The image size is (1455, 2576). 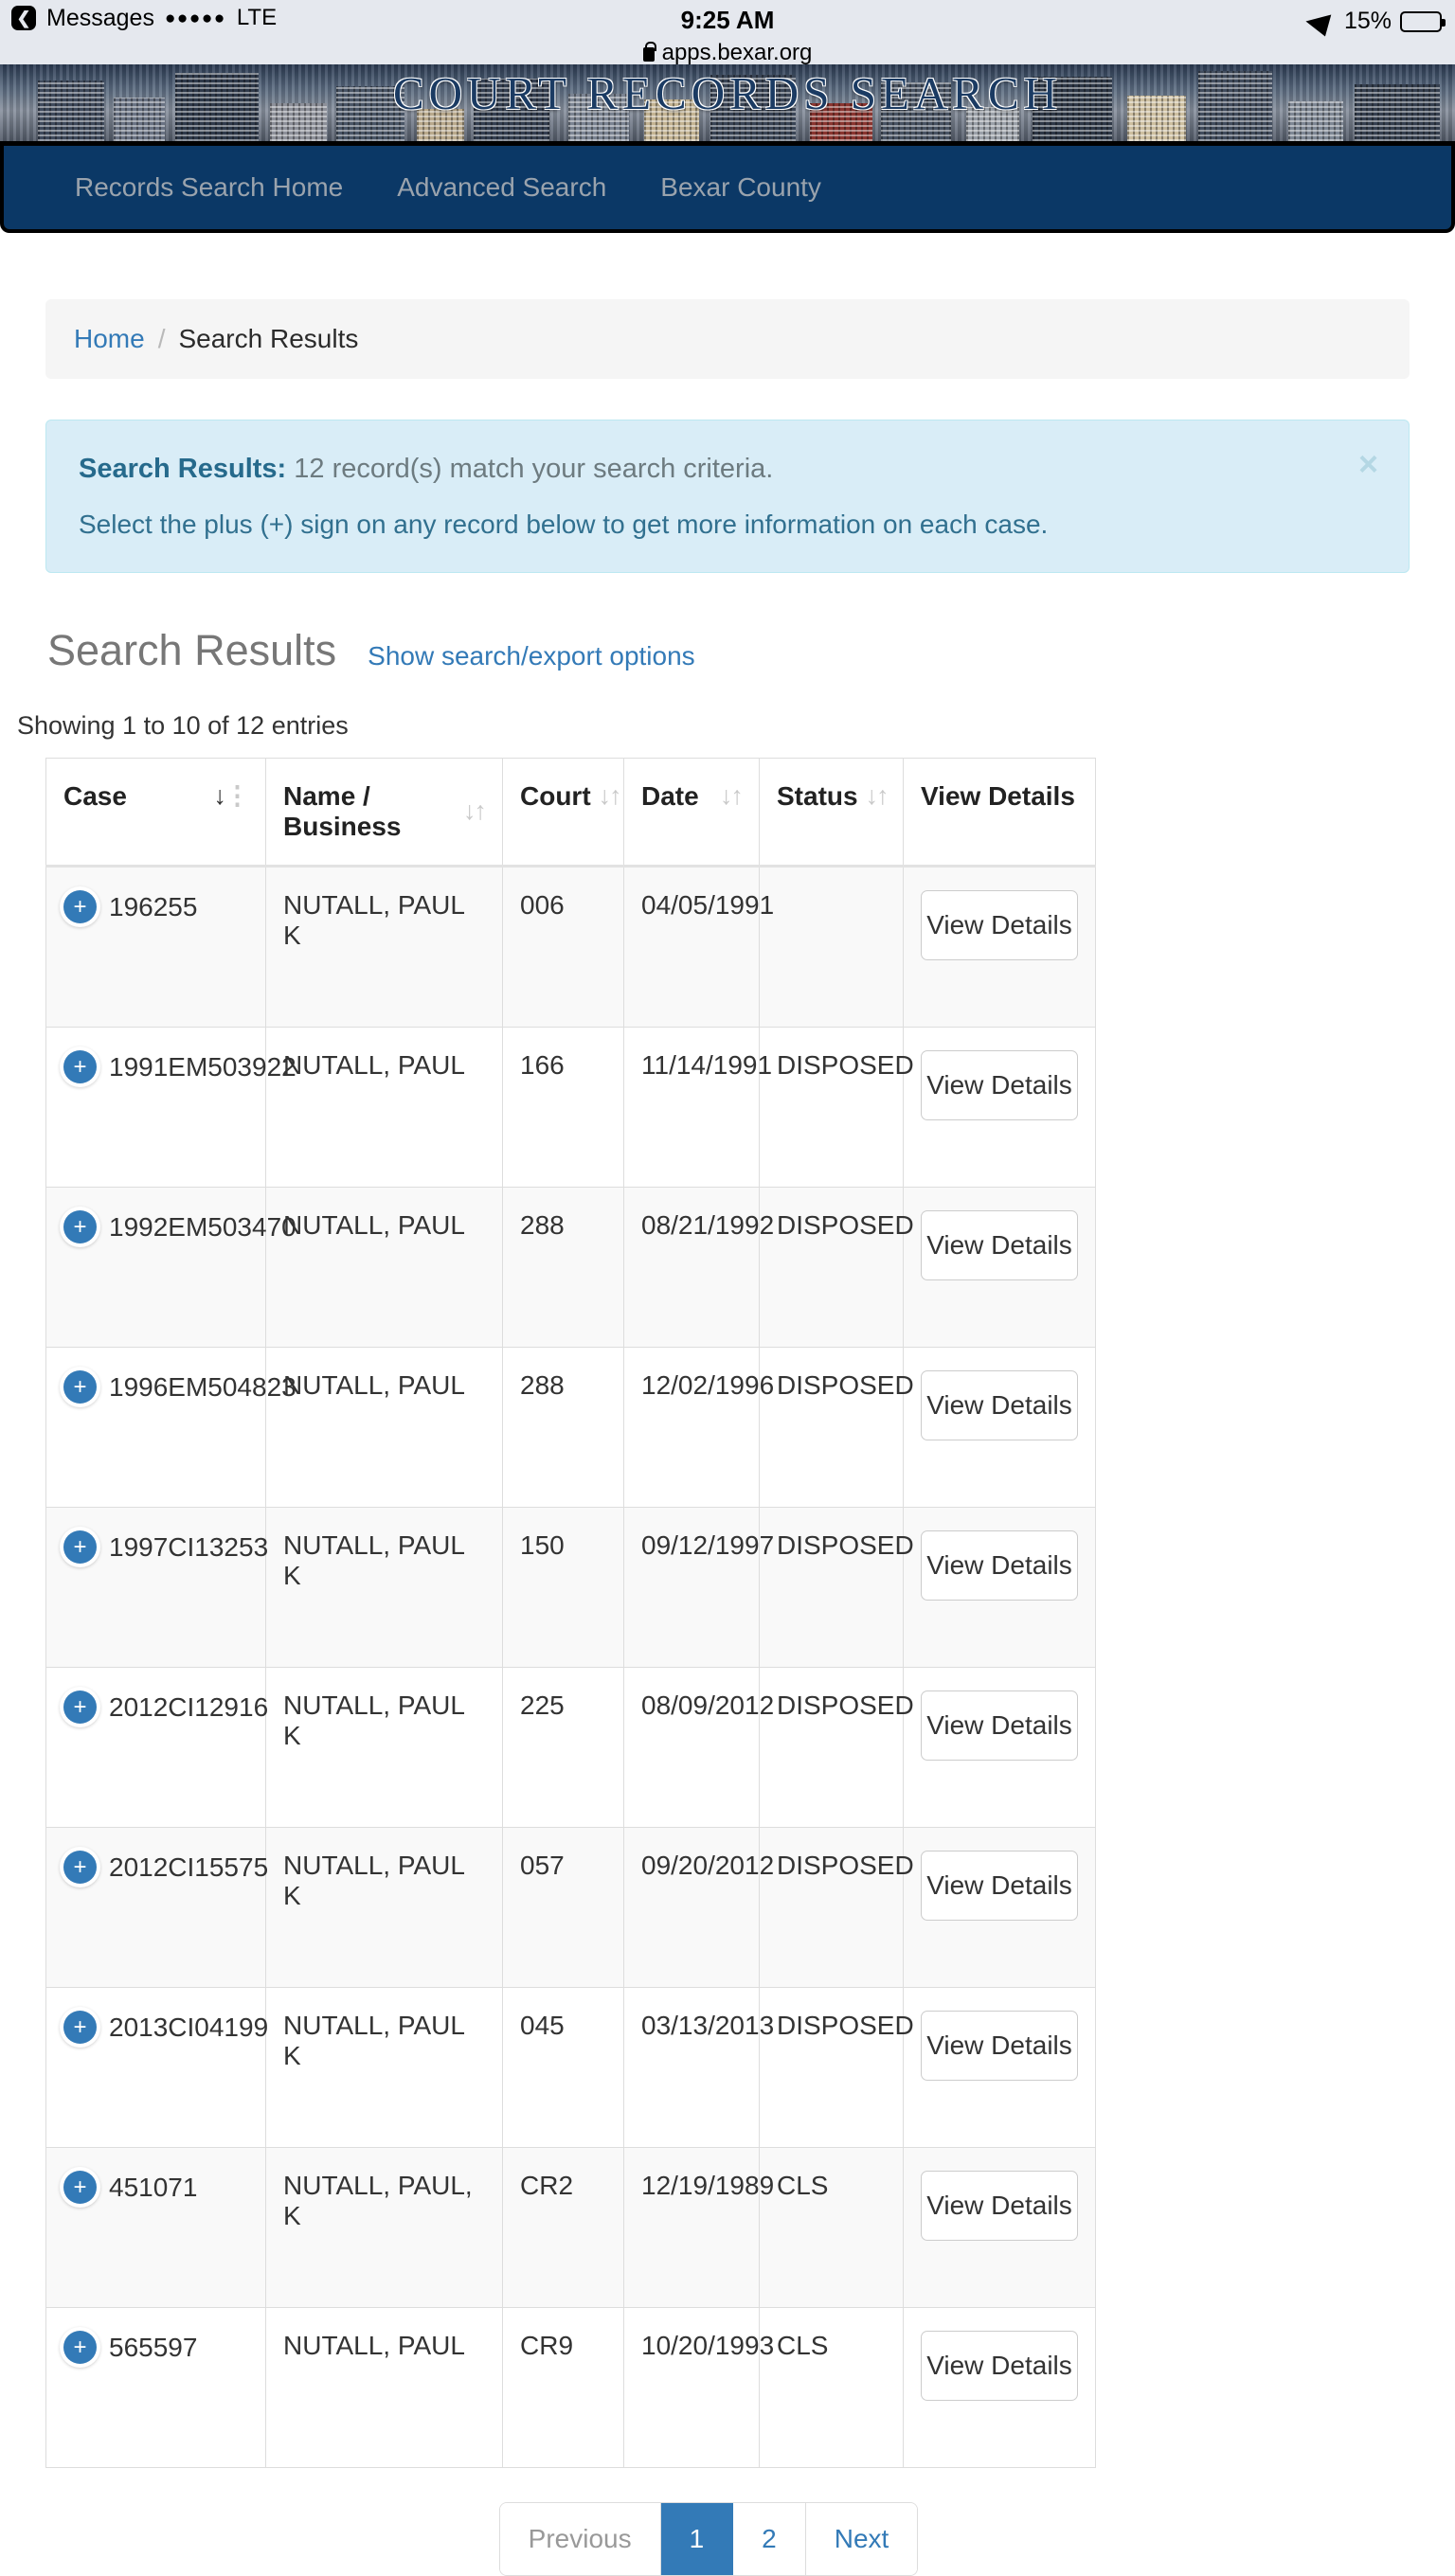 What do you see at coordinates (580, 2539) in the screenshot?
I see `pagination-previous: Previous` at bounding box center [580, 2539].